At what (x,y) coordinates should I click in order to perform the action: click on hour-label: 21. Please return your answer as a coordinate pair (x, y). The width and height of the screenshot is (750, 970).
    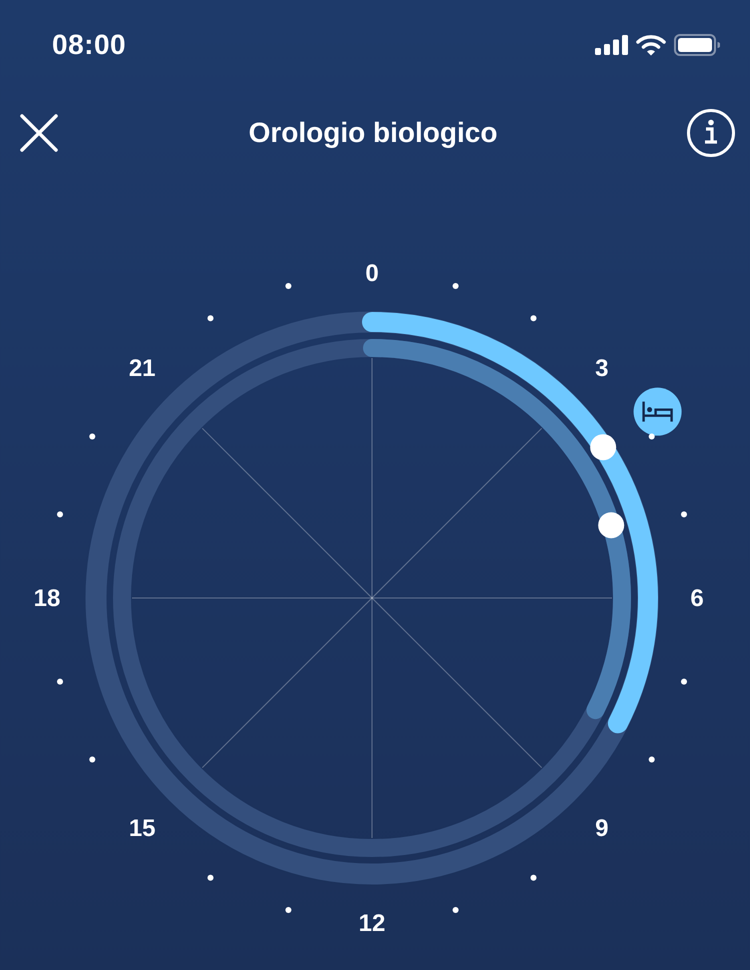
    Looking at the image, I should click on (142, 368).